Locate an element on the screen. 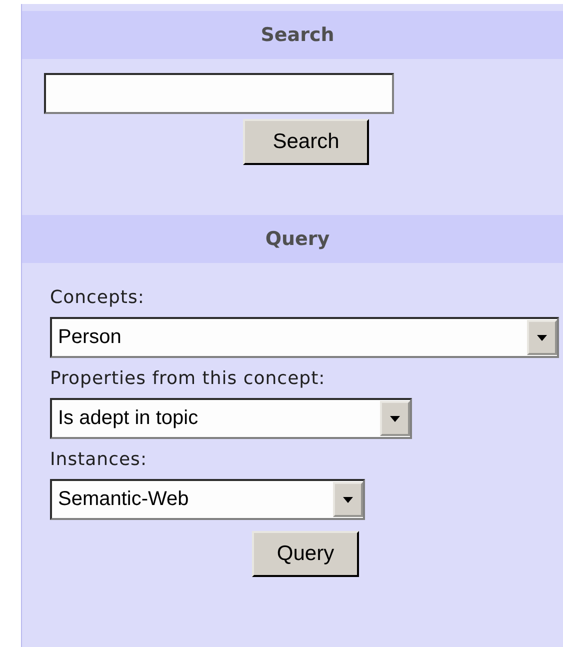  field-label: Instances: is located at coordinates (99, 459).